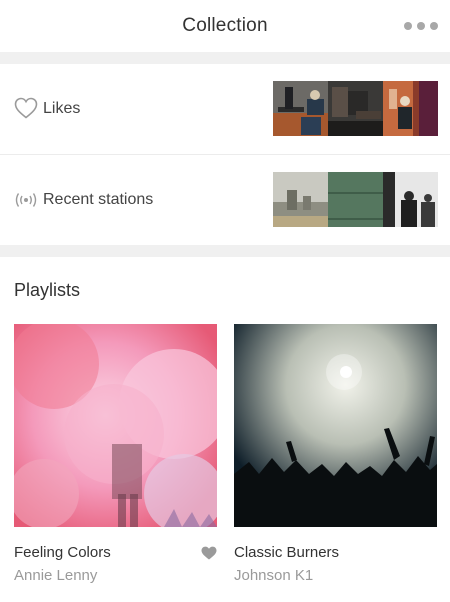 Image resolution: width=450 pixels, height=602 pixels. I want to click on recent-stations-thumbnails, so click(355, 199).